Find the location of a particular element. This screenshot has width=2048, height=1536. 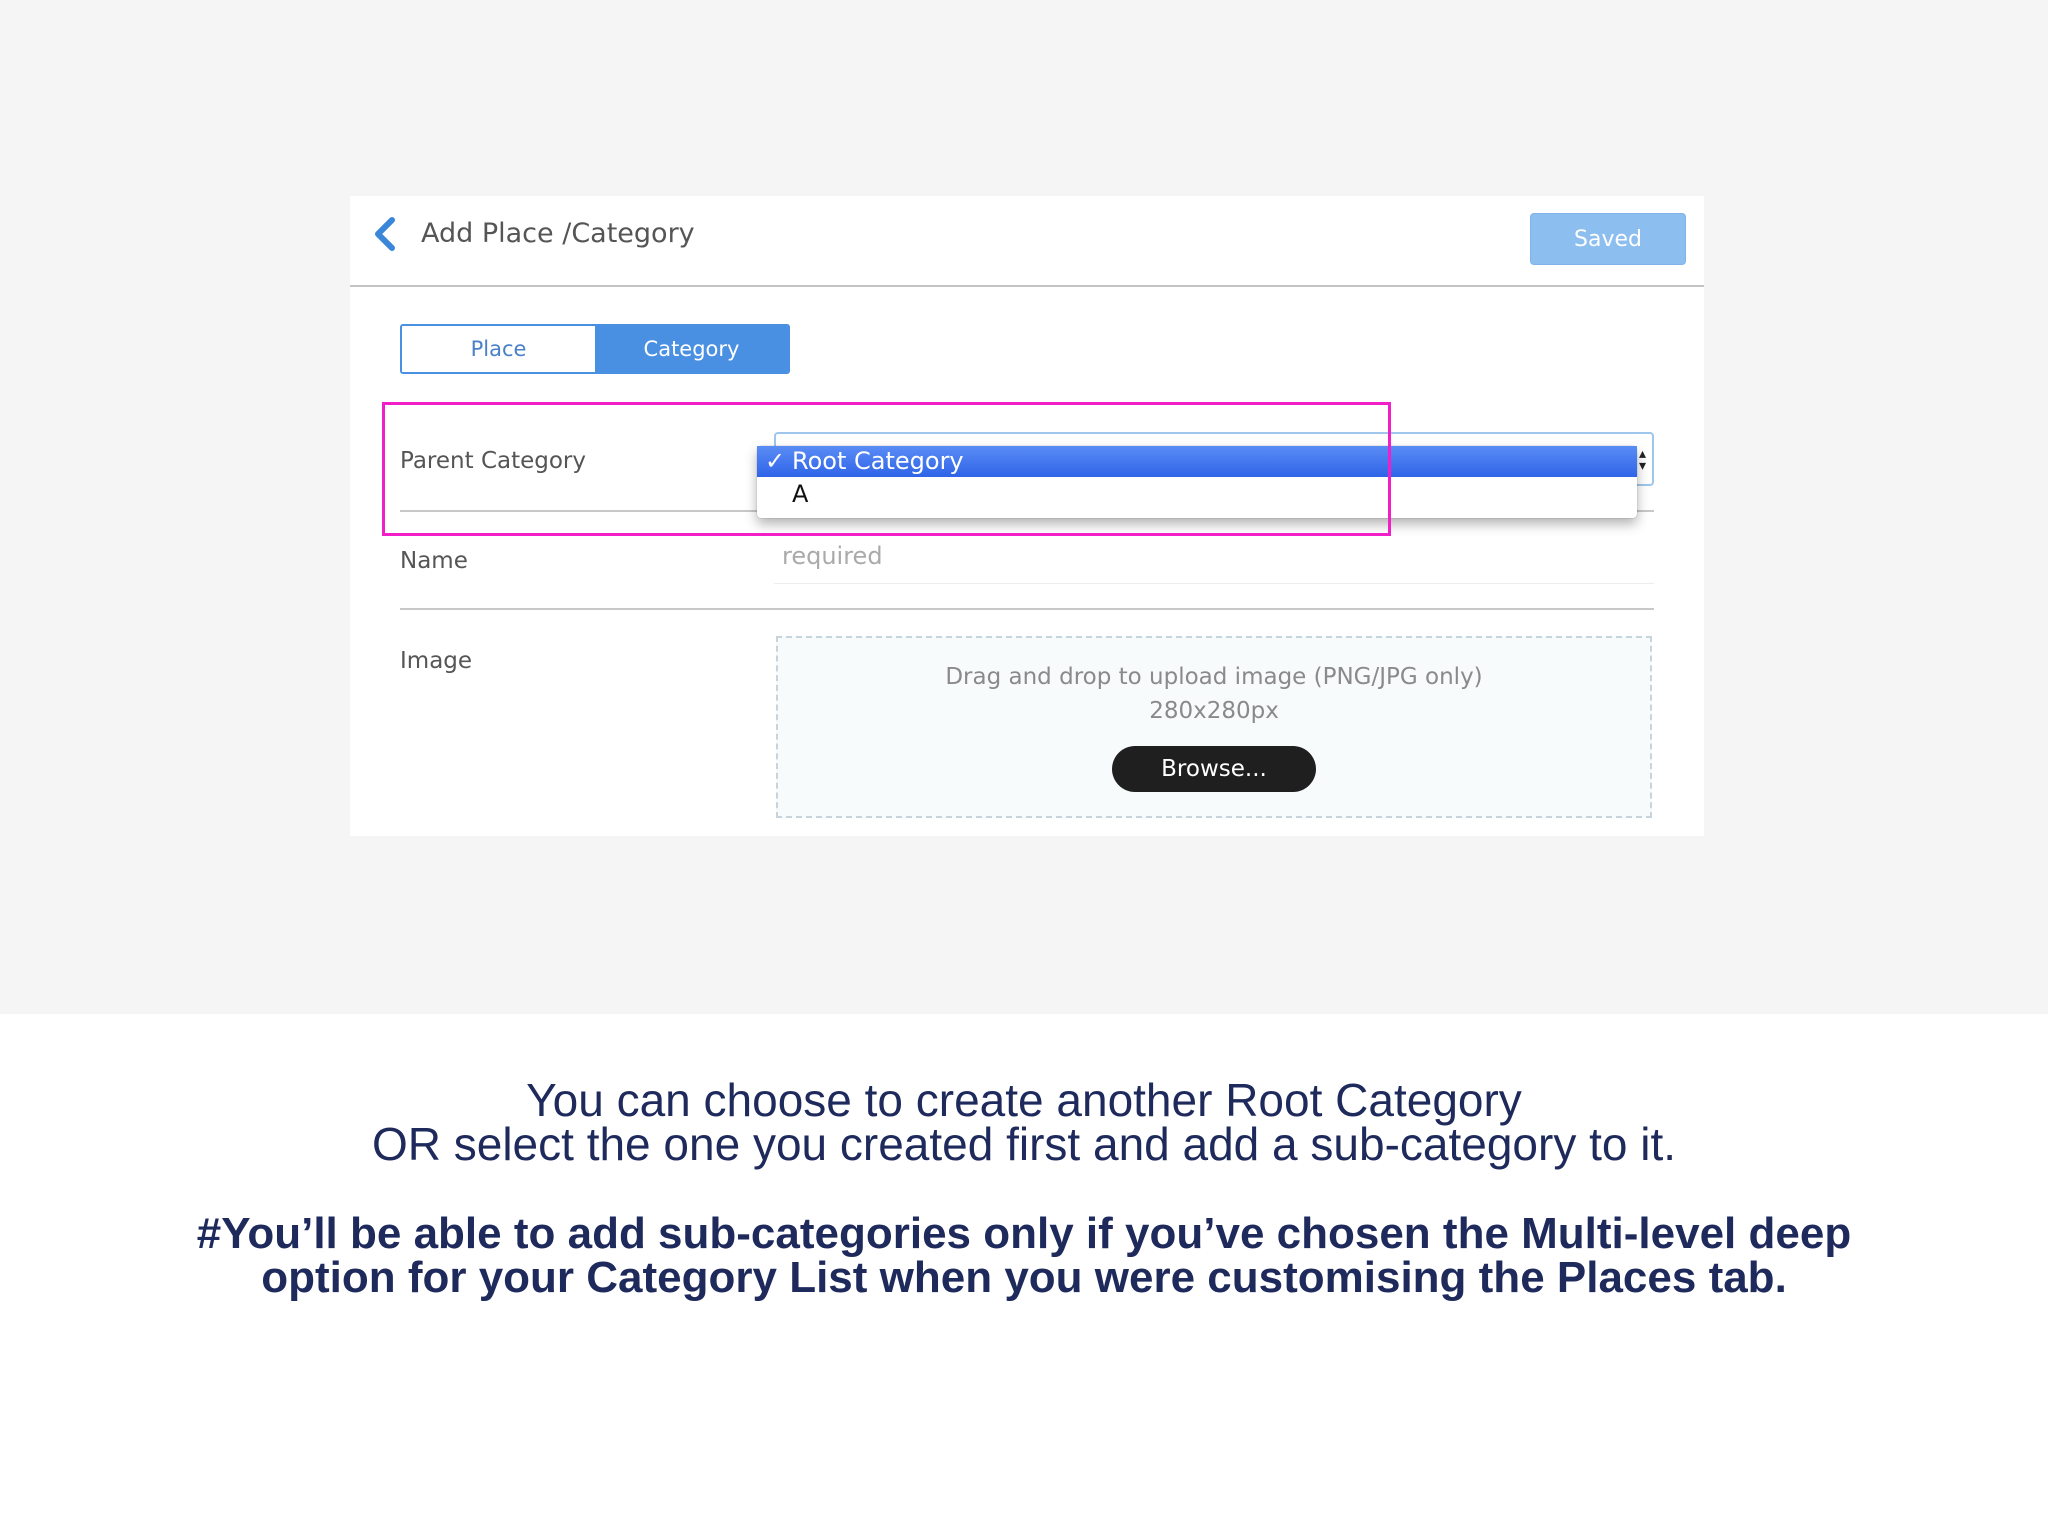

place-category-toggle: Place Category is located at coordinates (595, 349).